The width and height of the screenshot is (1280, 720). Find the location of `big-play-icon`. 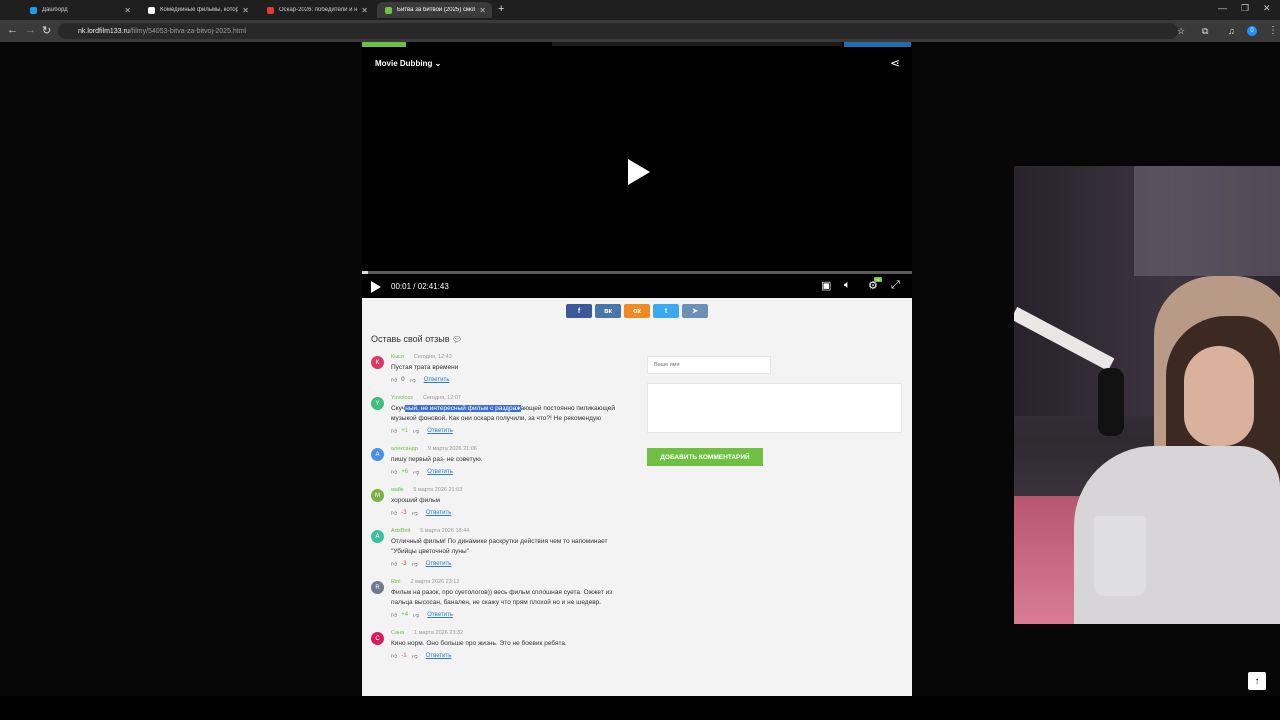

big-play-icon is located at coordinates (639, 172).